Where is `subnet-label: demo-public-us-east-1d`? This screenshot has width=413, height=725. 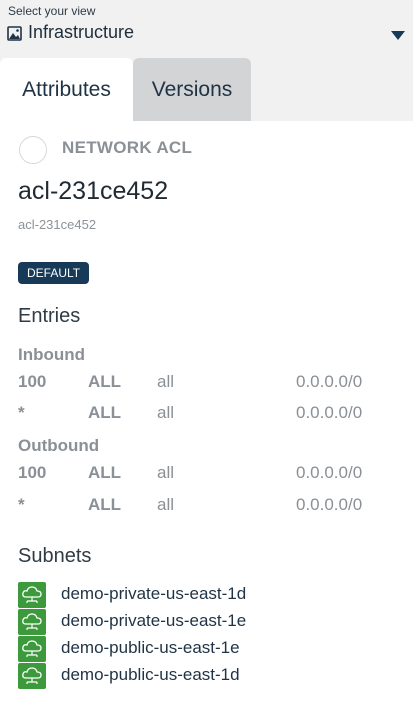
subnet-label: demo-public-us-east-1d is located at coordinates (150, 675).